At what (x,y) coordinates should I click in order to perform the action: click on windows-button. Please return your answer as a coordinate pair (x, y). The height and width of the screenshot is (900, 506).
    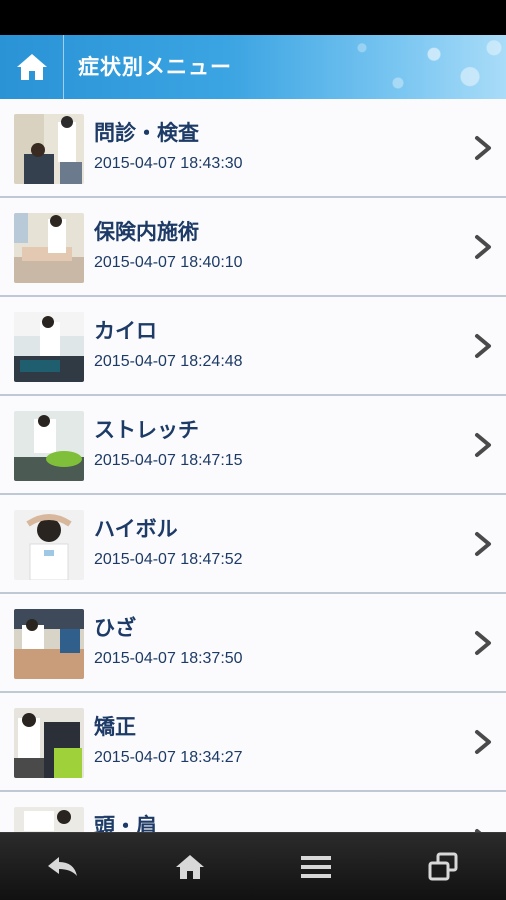
    Looking at the image, I should click on (443, 867).